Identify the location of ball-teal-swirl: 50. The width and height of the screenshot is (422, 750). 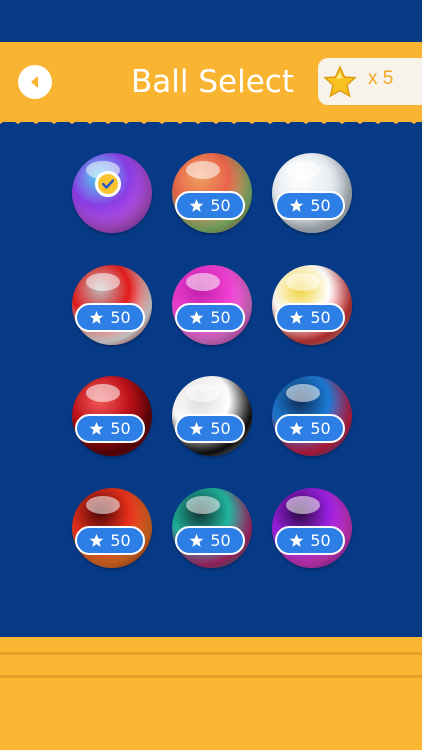
(212, 528).